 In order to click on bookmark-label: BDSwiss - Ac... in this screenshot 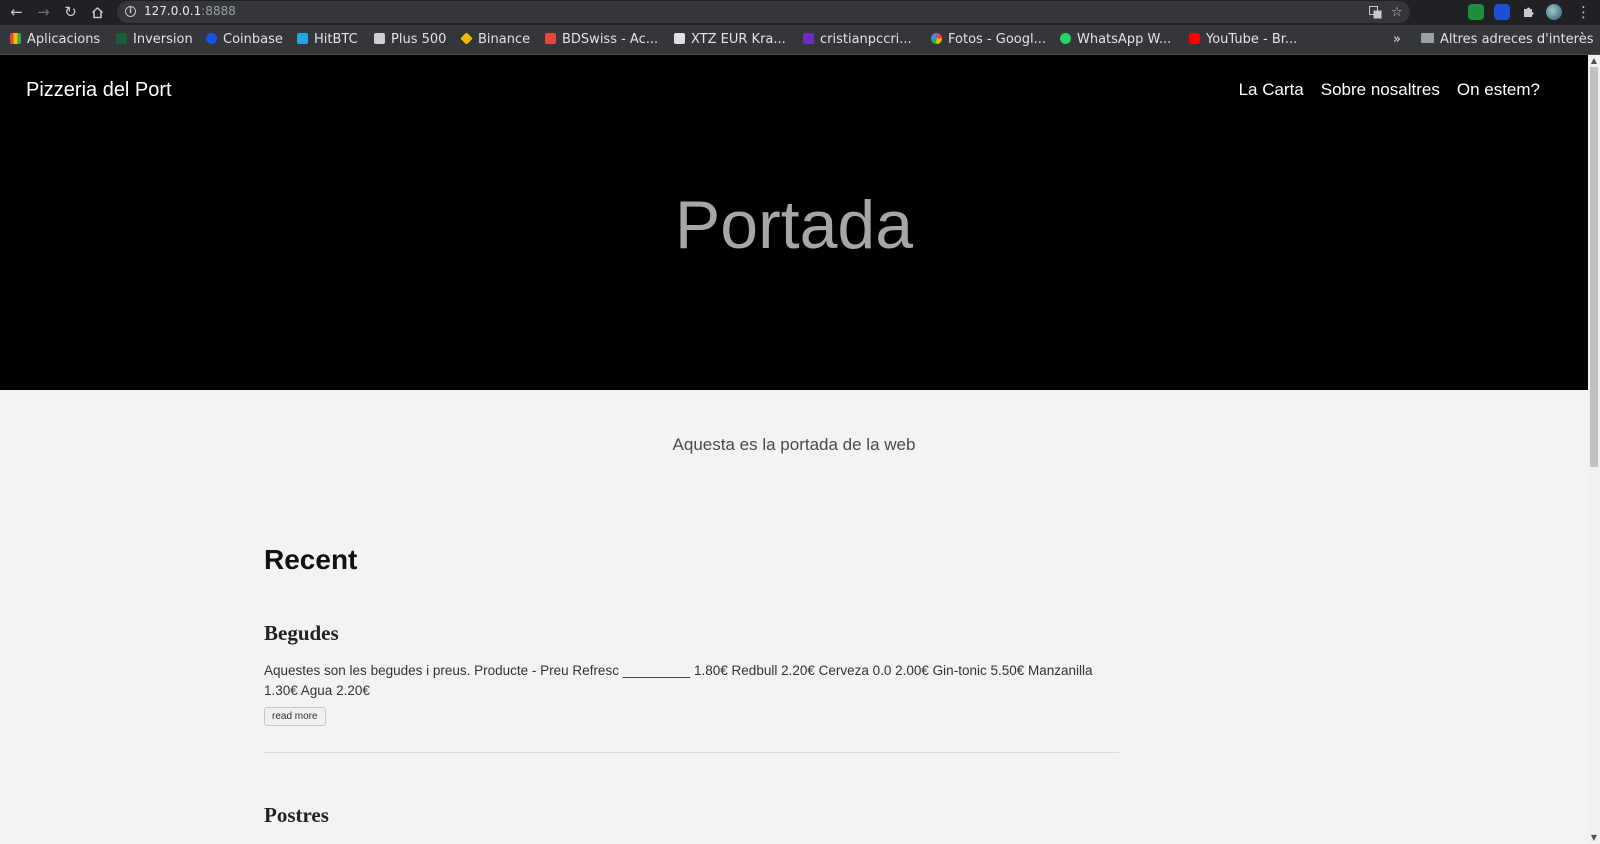, I will do `click(610, 39)`.